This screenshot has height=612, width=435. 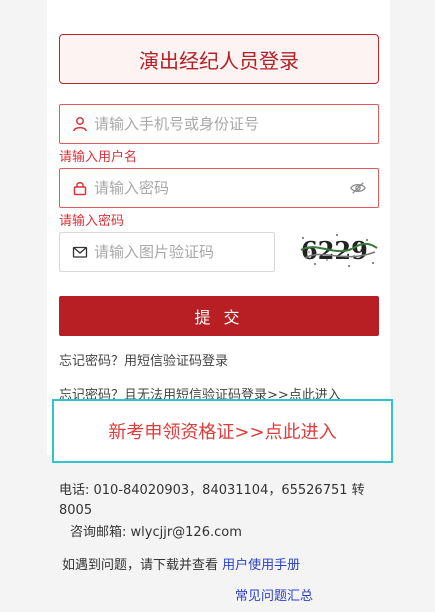 I want to click on username-field, so click(x=219, y=124).